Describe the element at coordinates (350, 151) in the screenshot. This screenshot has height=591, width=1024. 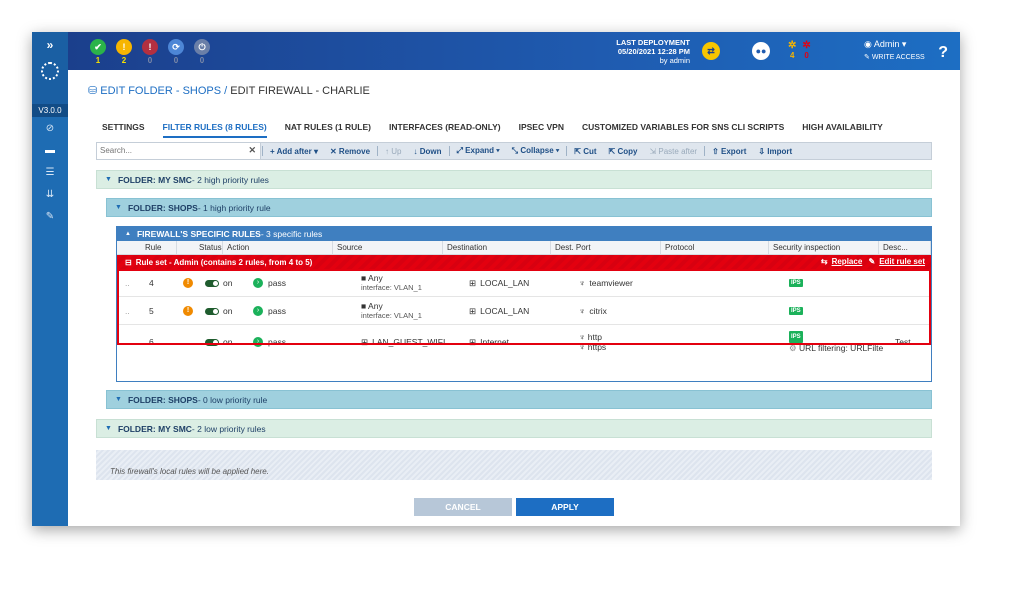
I see `remove-button: ✕ Remove` at that location.